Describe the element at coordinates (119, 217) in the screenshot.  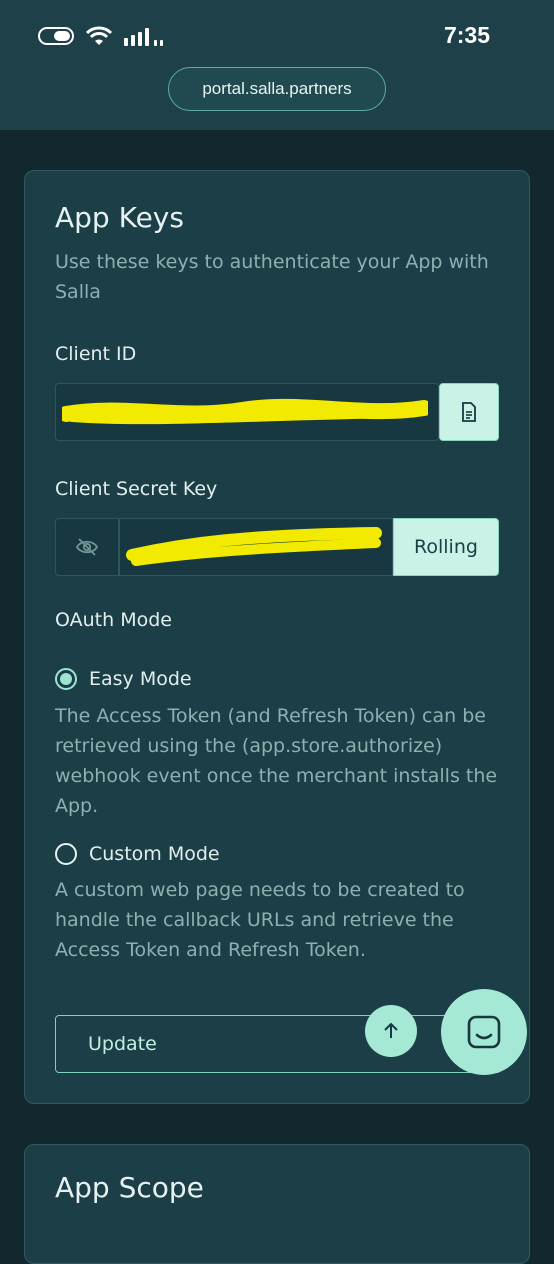
I see `app-keys-title: App Keys` at that location.